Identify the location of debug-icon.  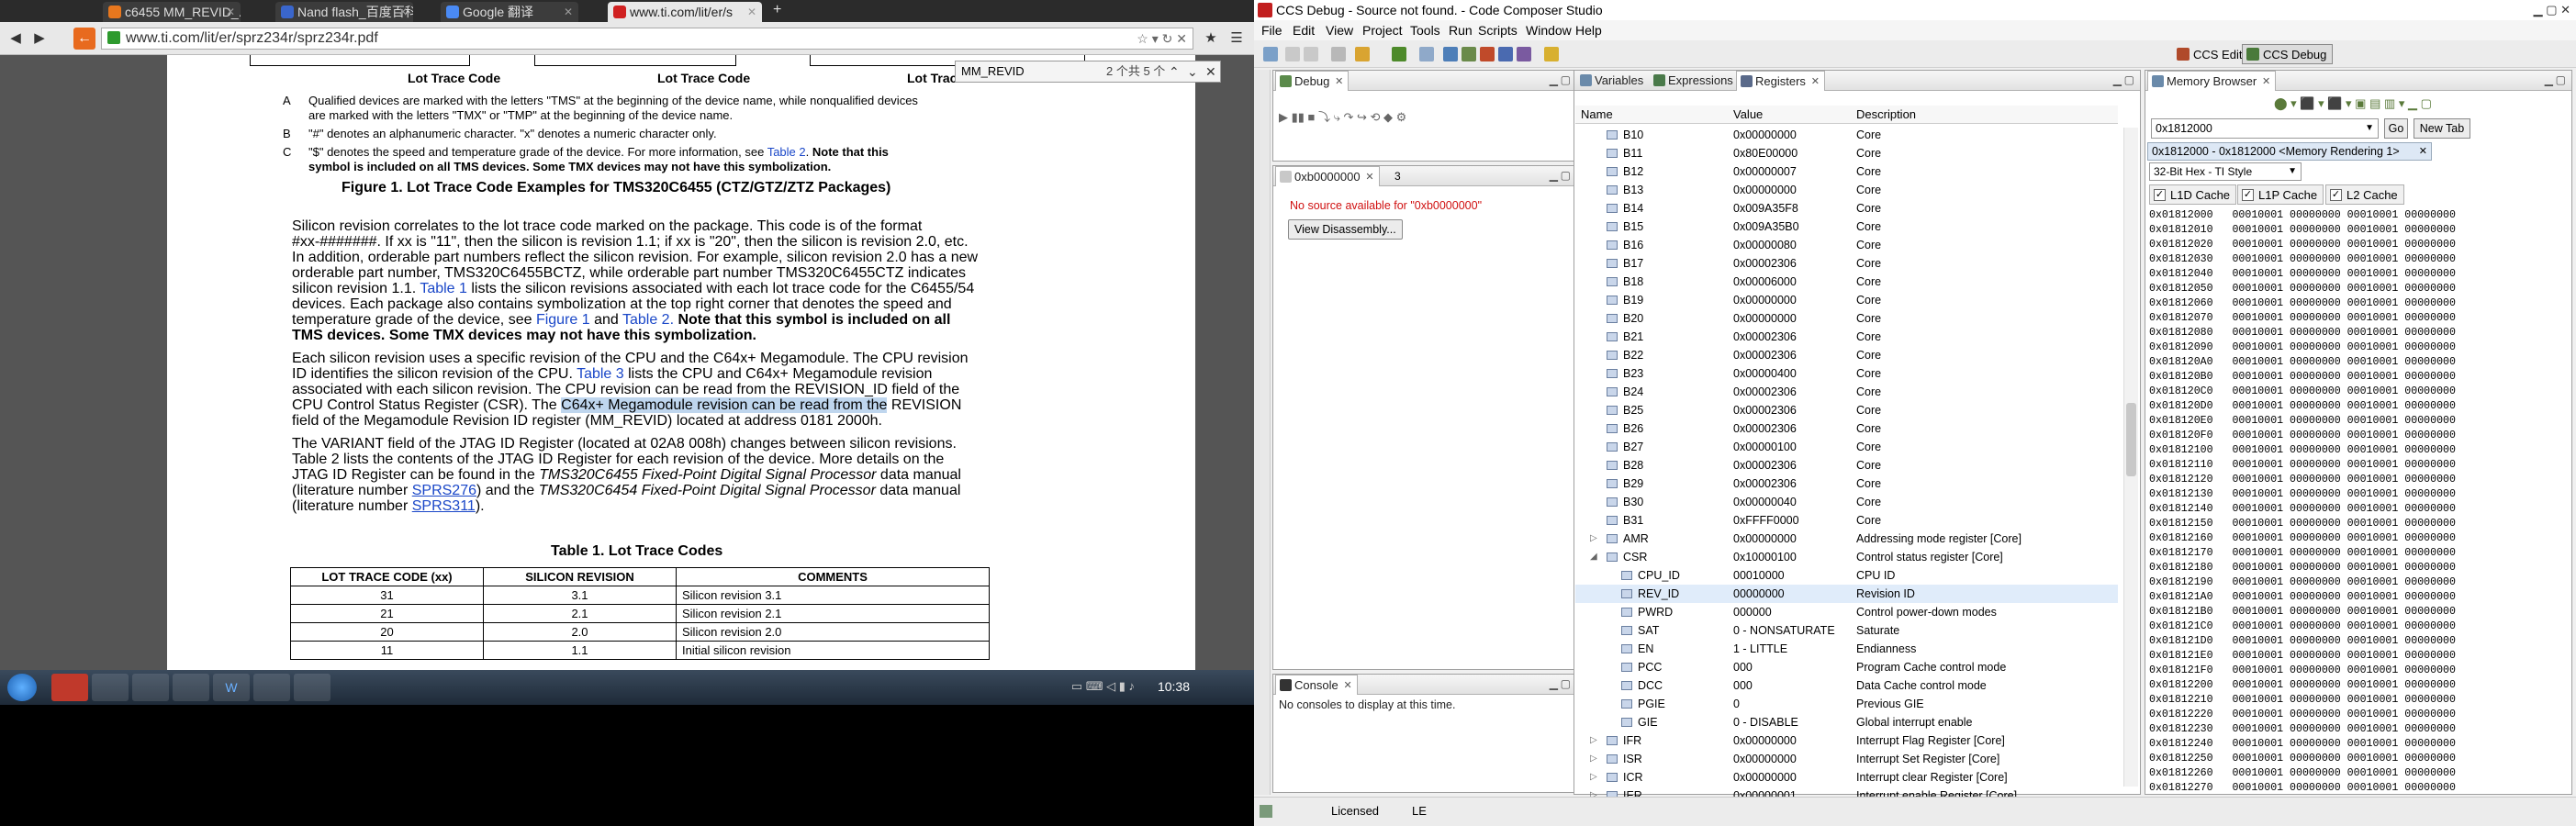
(1399, 54).